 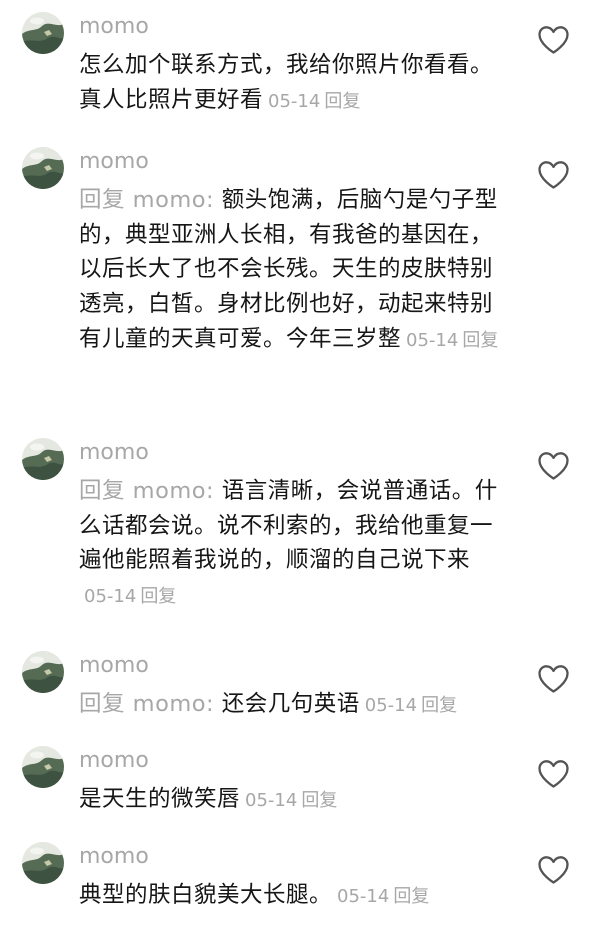 I want to click on comment-text: 是天生的微笑唇 05-14 回复, so click(x=294, y=800).